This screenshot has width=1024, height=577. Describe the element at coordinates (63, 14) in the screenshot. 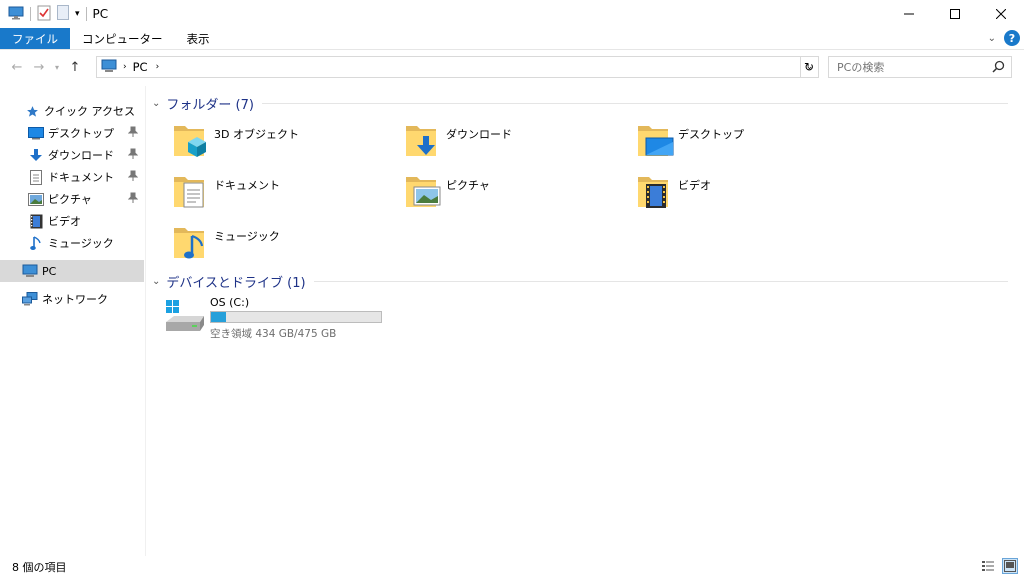

I see `new-folder-icon` at that location.